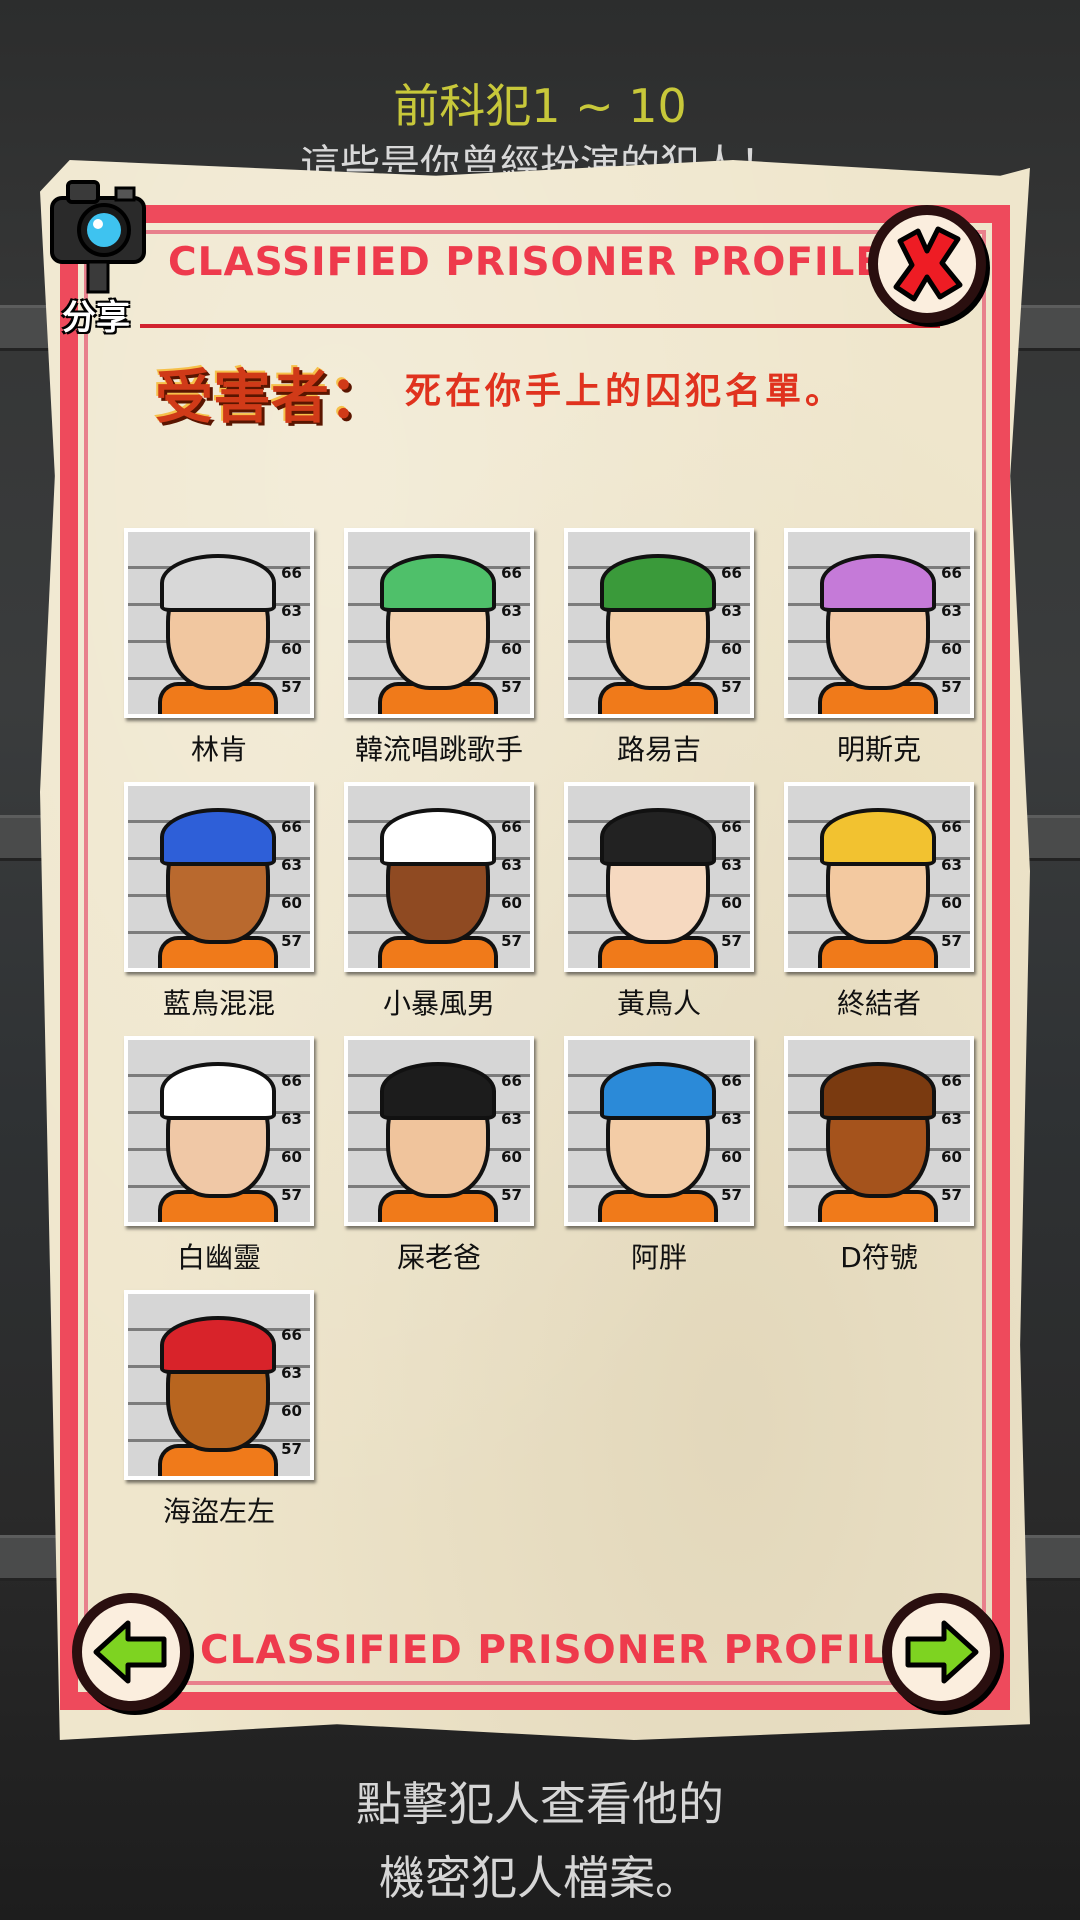 This screenshot has width=1080, height=1920. I want to click on prisoner-card: 66 63 60 57 白幽靈, so click(219, 1156).